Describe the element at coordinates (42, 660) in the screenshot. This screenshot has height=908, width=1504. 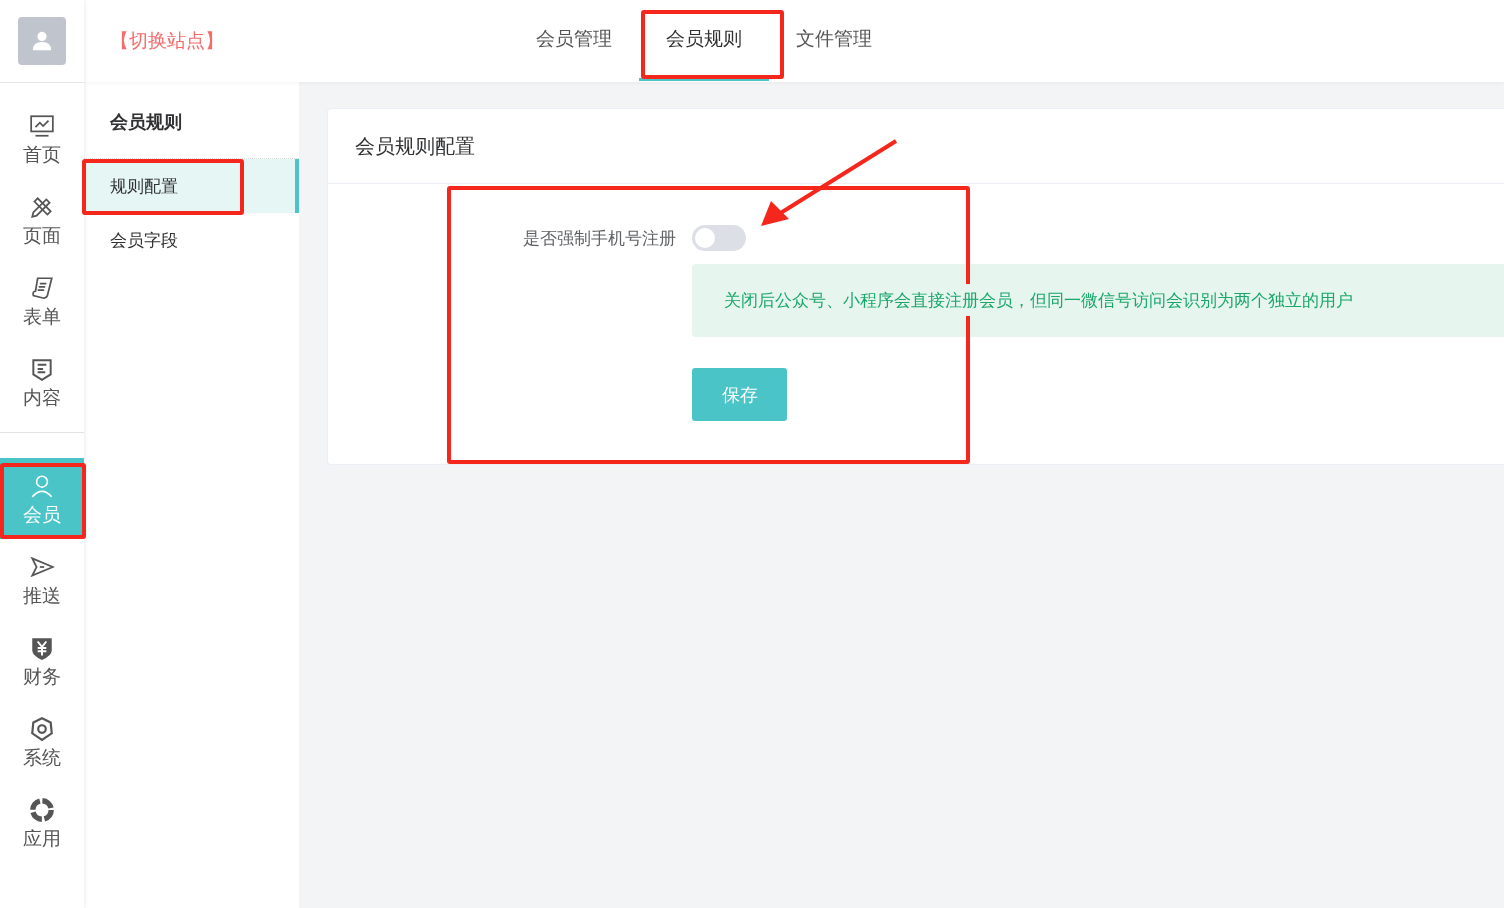
I see `nav-item: 财务` at that location.